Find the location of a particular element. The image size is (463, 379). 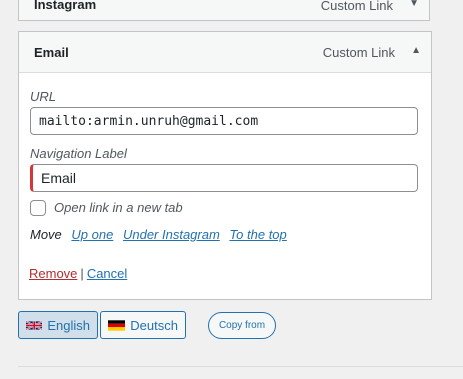

new-tab-checkbox is located at coordinates (38, 208).